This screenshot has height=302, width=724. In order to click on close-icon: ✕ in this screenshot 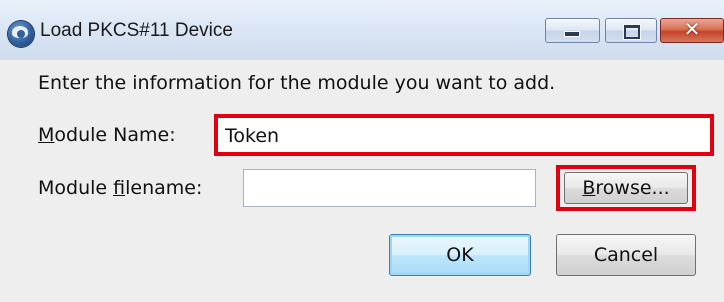, I will do `click(692, 29)`.